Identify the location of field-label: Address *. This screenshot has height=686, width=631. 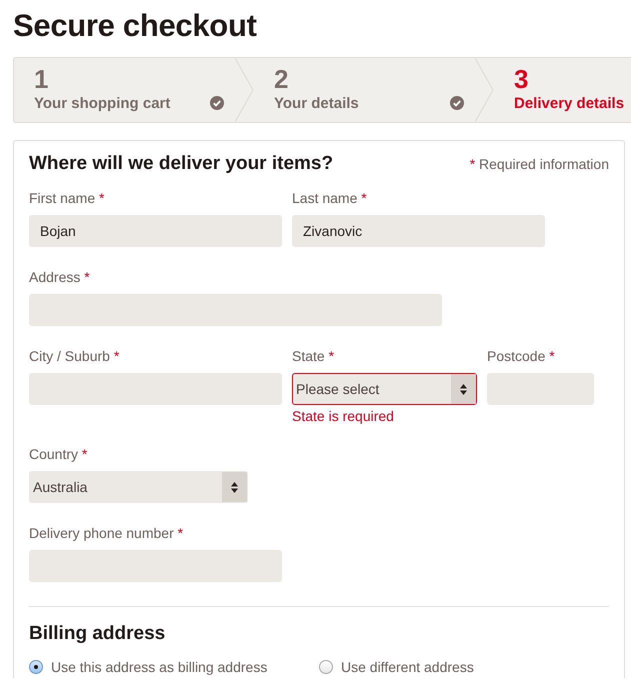
(60, 277).